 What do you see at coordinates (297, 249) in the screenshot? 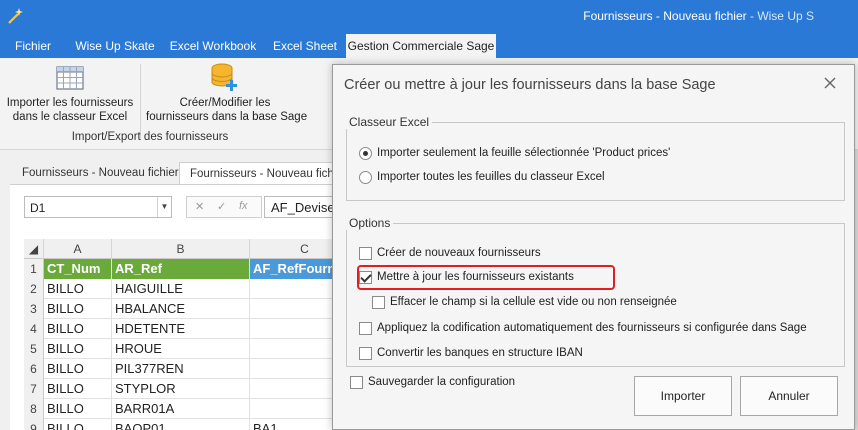
I see `column-header-c: C` at bounding box center [297, 249].